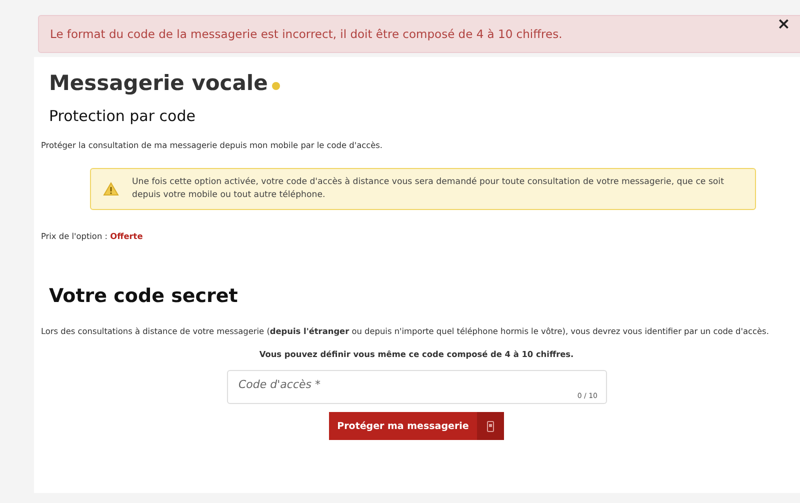  Describe the element at coordinates (122, 116) in the screenshot. I see `section-subtitle: Protection par code` at that location.